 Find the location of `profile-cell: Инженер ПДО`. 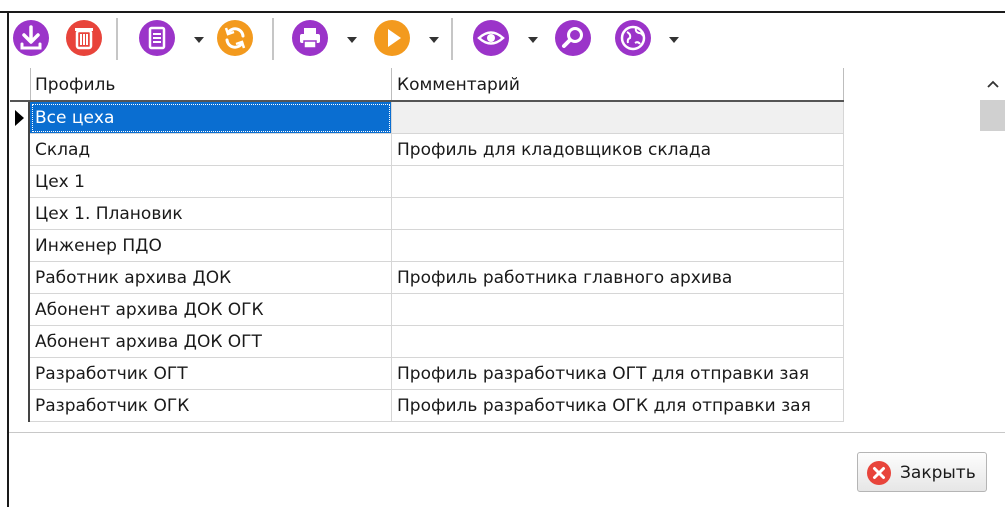

profile-cell: Инженер ПДО is located at coordinates (211, 246).